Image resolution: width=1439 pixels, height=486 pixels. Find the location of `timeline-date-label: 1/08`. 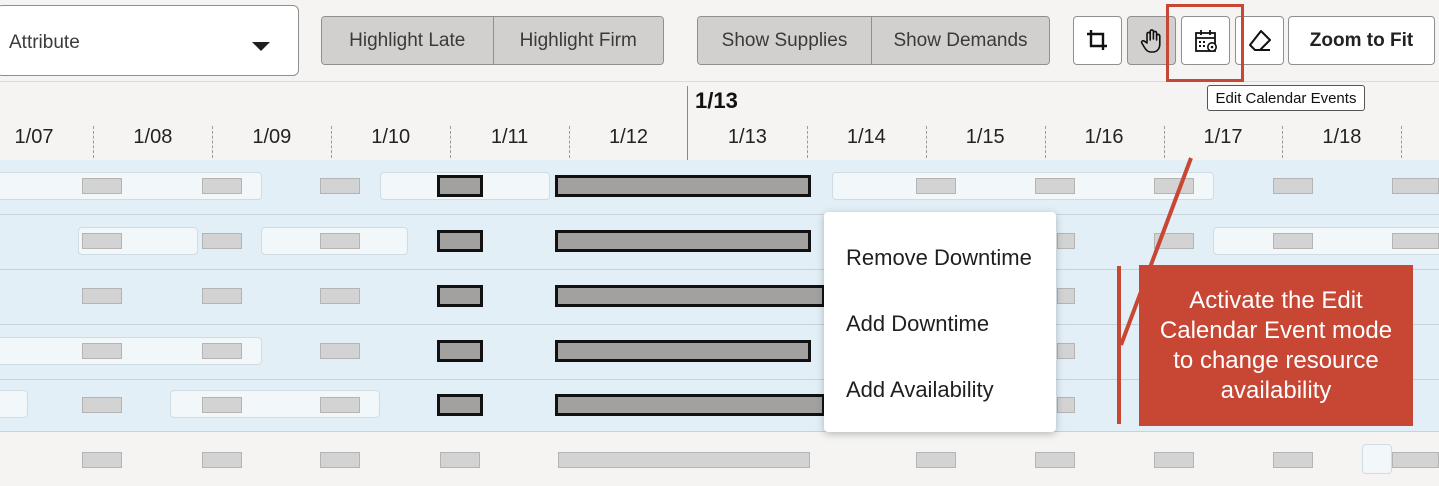

timeline-date-label: 1/08 is located at coordinates (153, 137).